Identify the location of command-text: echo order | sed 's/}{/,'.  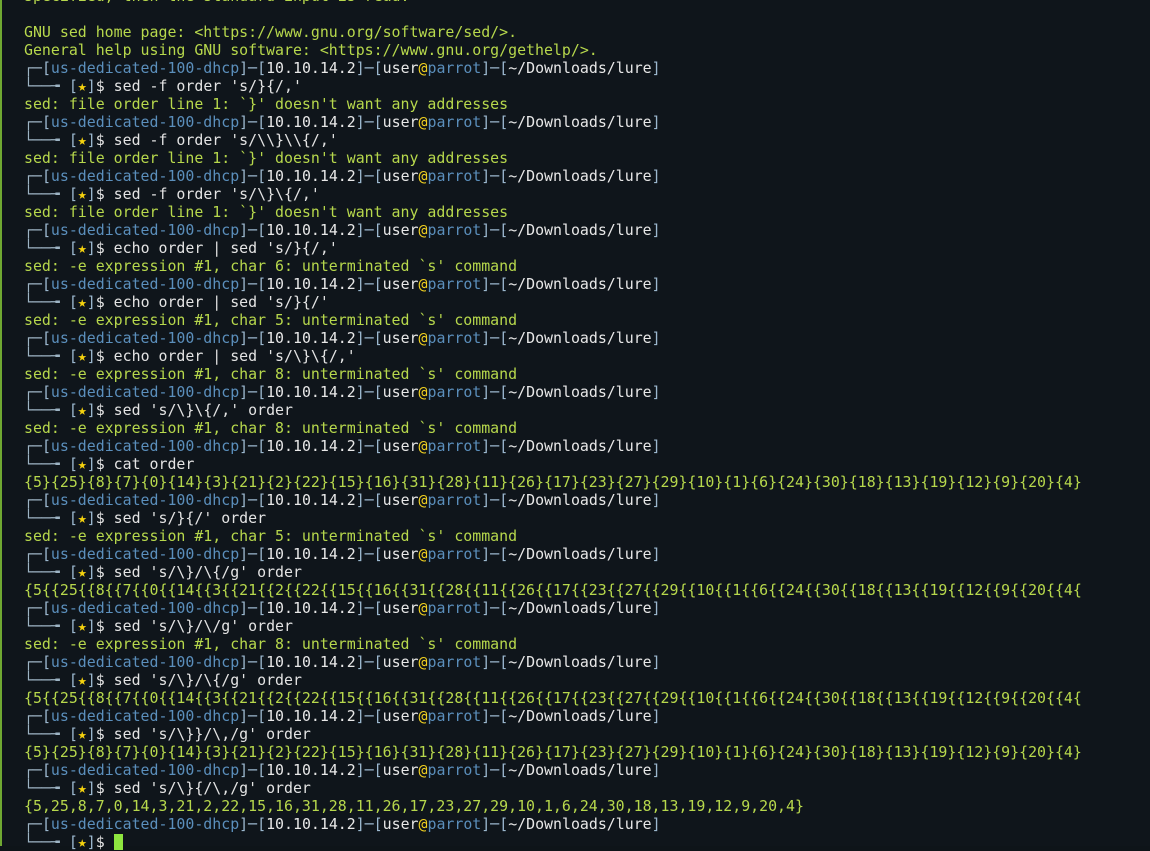
(225, 248).